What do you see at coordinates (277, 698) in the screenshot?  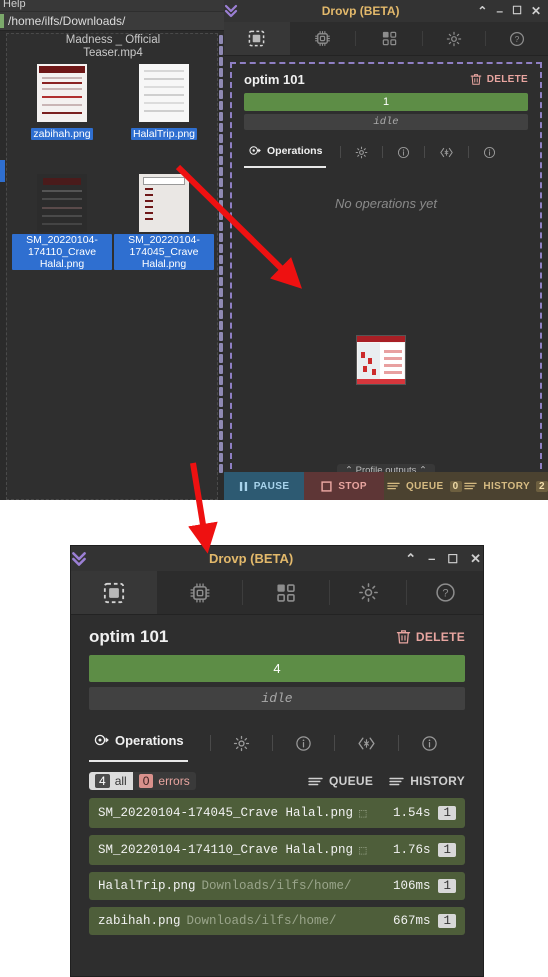 I see `status-bar: idle` at bounding box center [277, 698].